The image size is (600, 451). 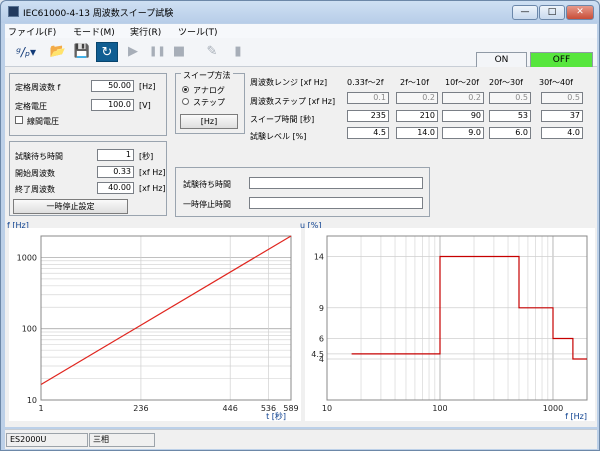 I want to click on line-voltage-label: 線間電圧, so click(x=43, y=121).